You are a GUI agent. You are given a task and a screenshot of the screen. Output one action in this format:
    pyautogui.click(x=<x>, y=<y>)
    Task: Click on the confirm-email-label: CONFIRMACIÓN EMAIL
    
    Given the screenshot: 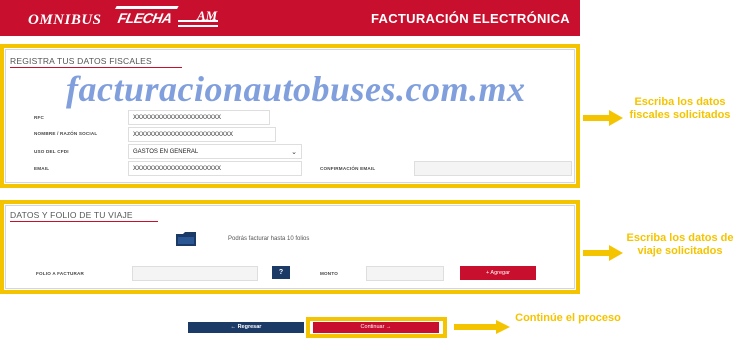 What is the action you would take?
    pyautogui.click(x=348, y=168)
    